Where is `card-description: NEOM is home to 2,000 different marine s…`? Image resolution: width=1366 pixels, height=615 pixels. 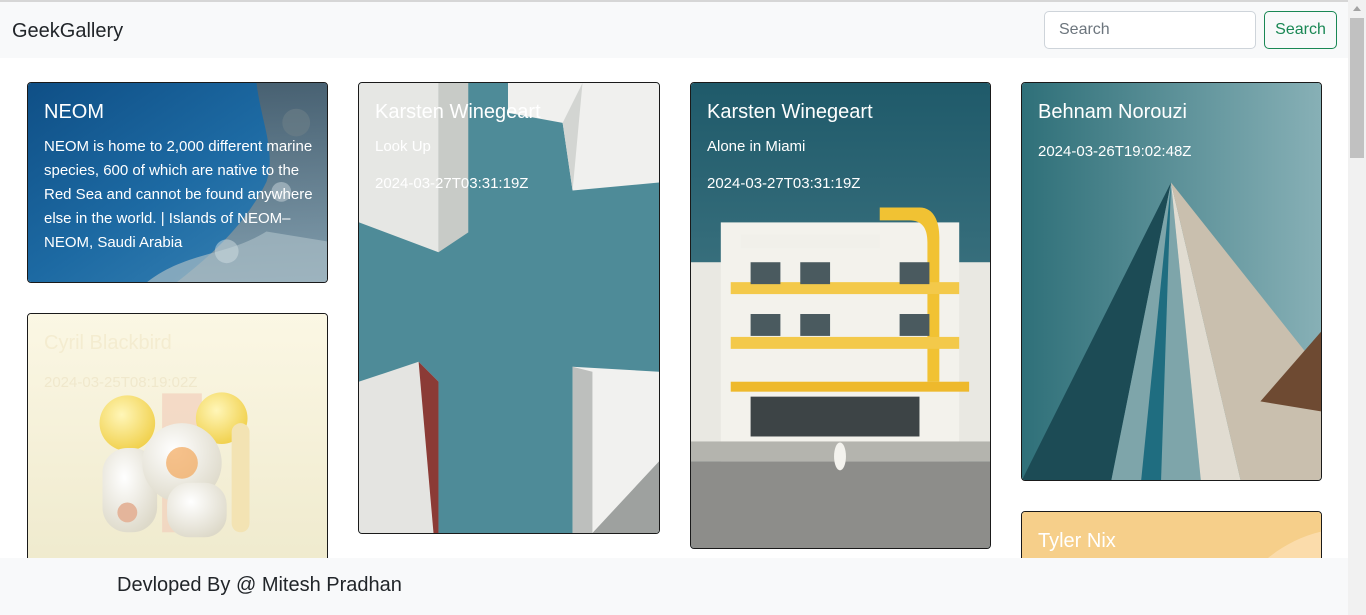
card-description: NEOM is home to 2,000 different marine s… is located at coordinates (178, 194).